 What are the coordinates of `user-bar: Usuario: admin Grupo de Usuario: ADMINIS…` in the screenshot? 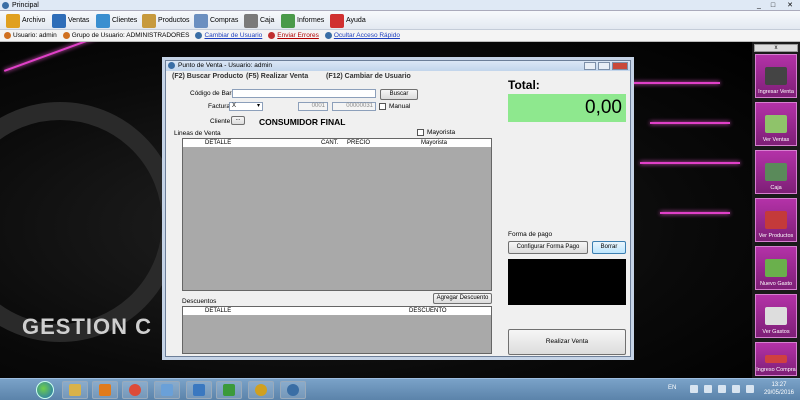 It's located at (400, 36).